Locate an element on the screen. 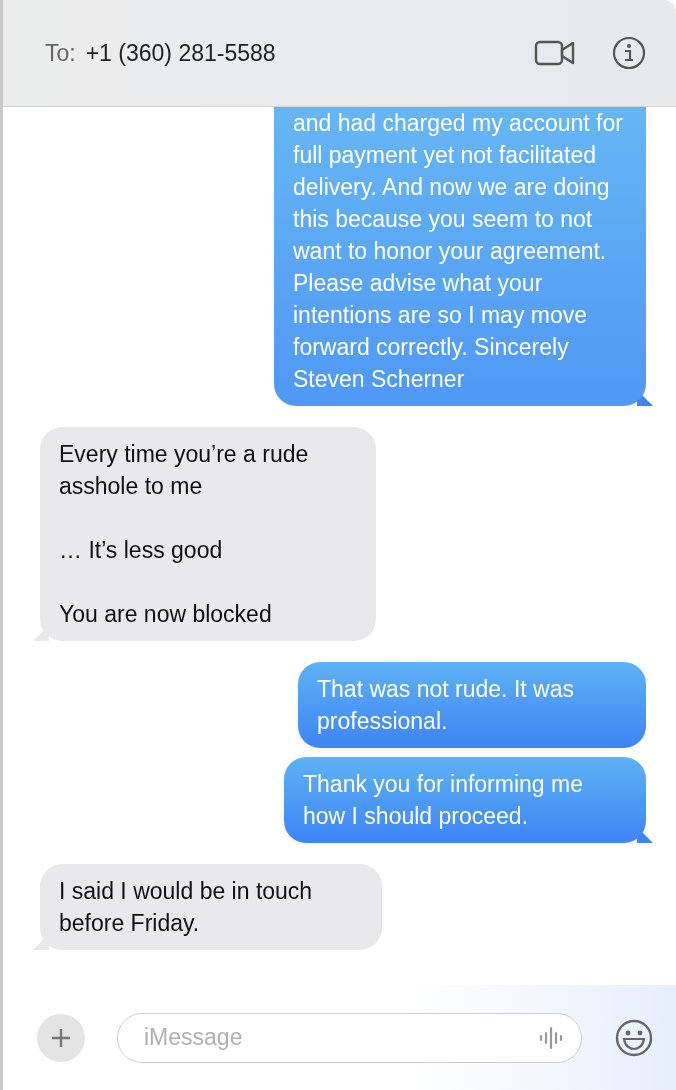 The image size is (676, 1090). recipient-number: +1 (360) 281-5588 is located at coordinates (180, 53).